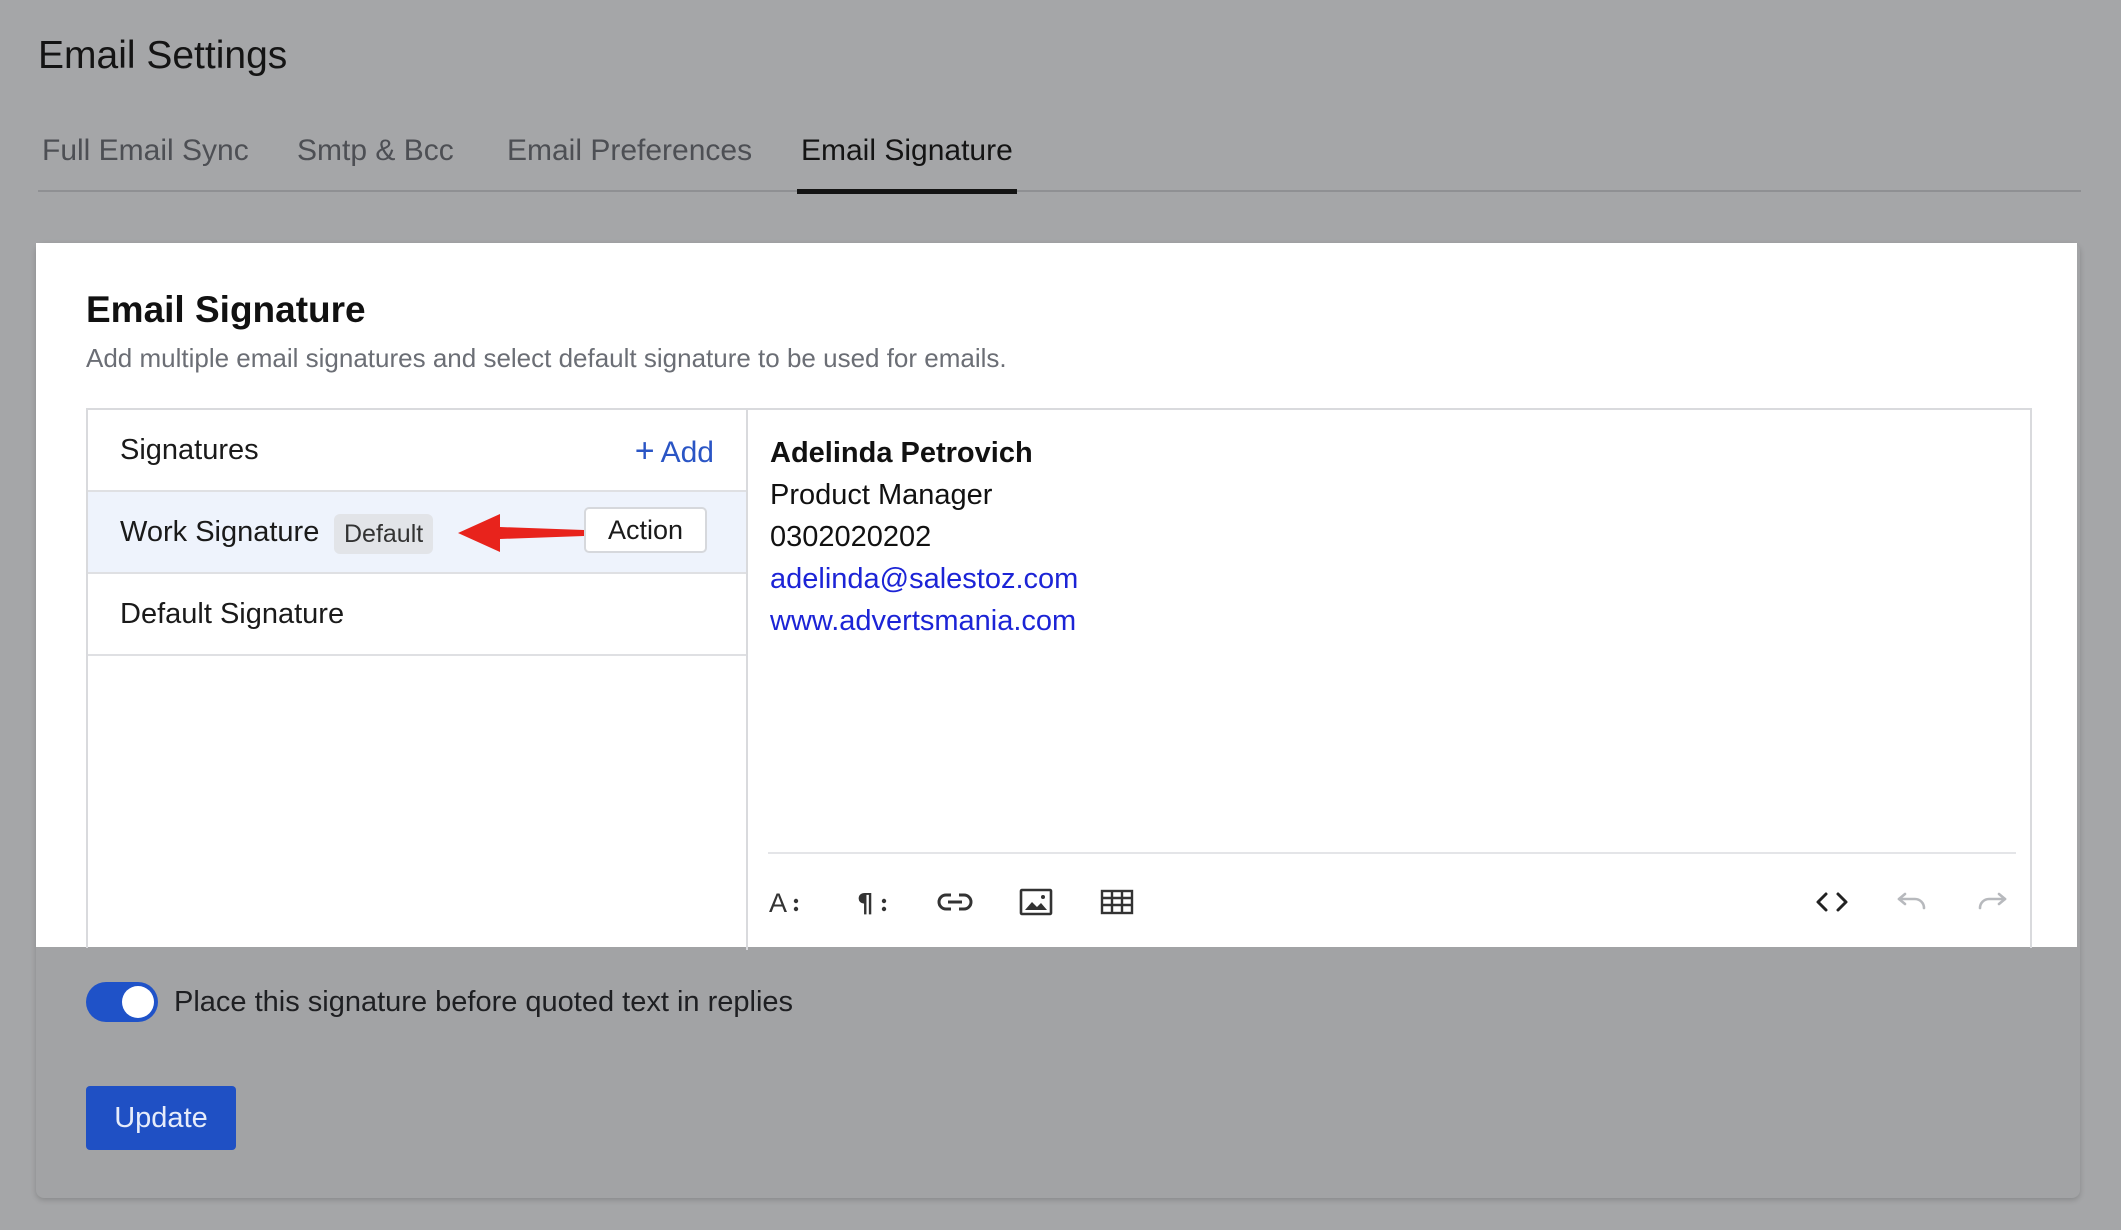  I want to click on tab-email-preferences: Email Preferences, so click(629, 164).